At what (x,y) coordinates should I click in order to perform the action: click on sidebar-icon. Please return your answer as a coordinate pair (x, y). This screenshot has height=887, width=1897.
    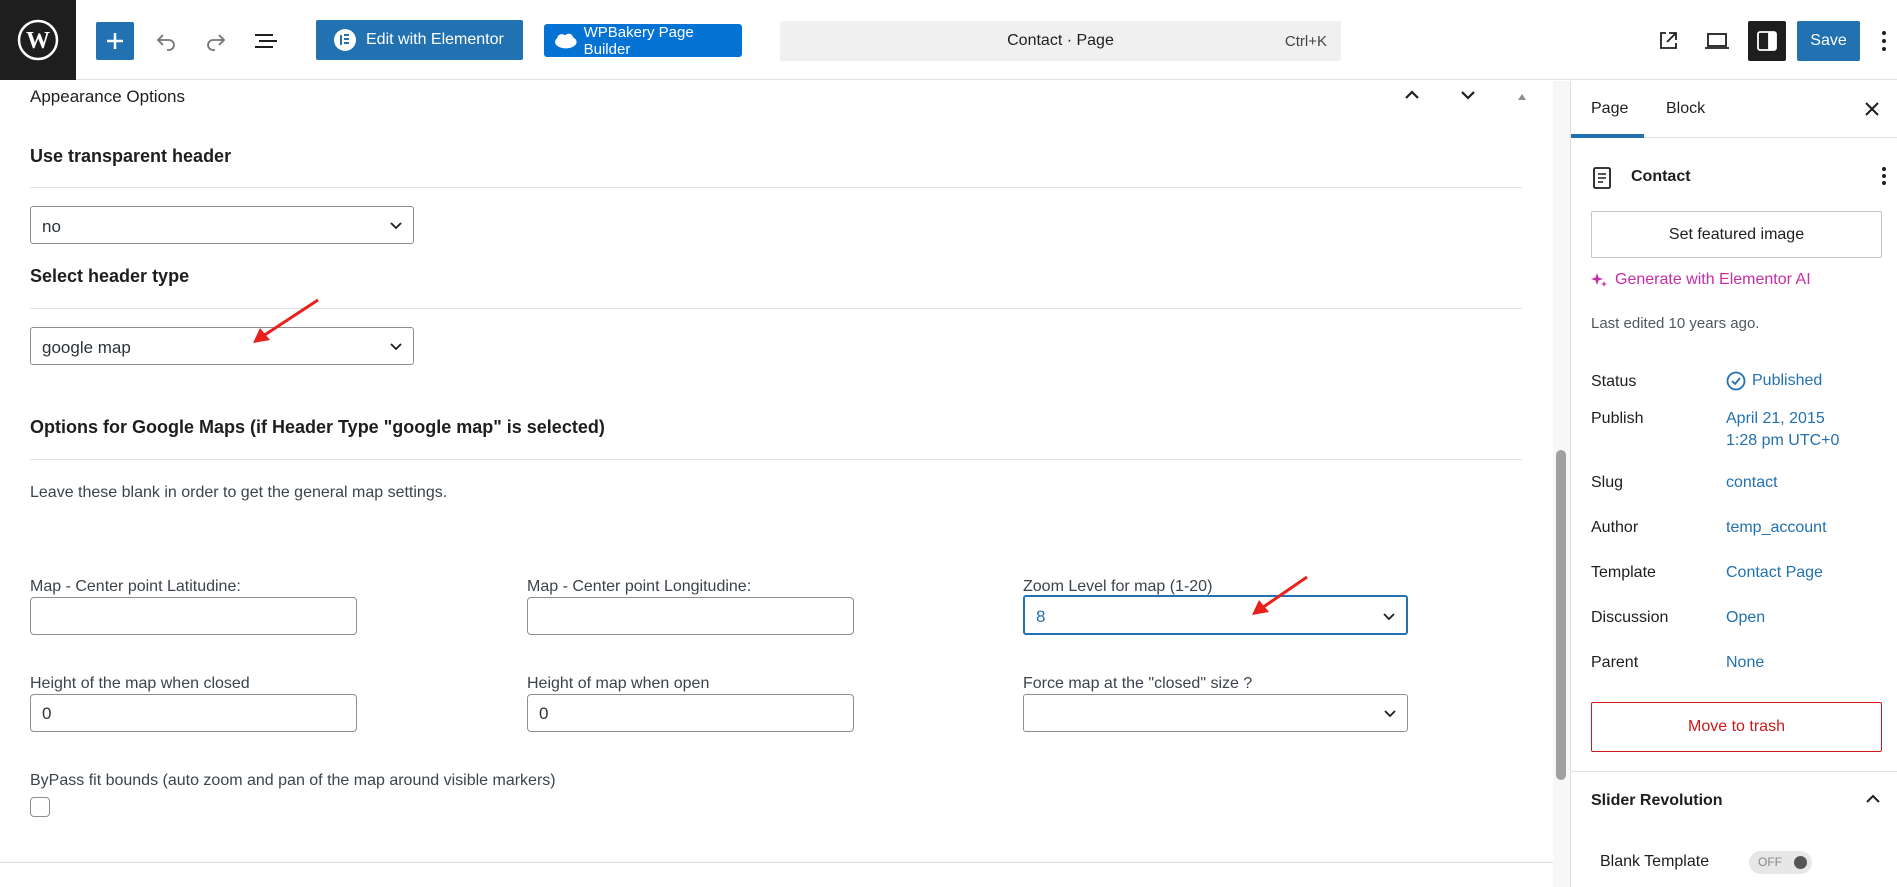
    Looking at the image, I should click on (1767, 41).